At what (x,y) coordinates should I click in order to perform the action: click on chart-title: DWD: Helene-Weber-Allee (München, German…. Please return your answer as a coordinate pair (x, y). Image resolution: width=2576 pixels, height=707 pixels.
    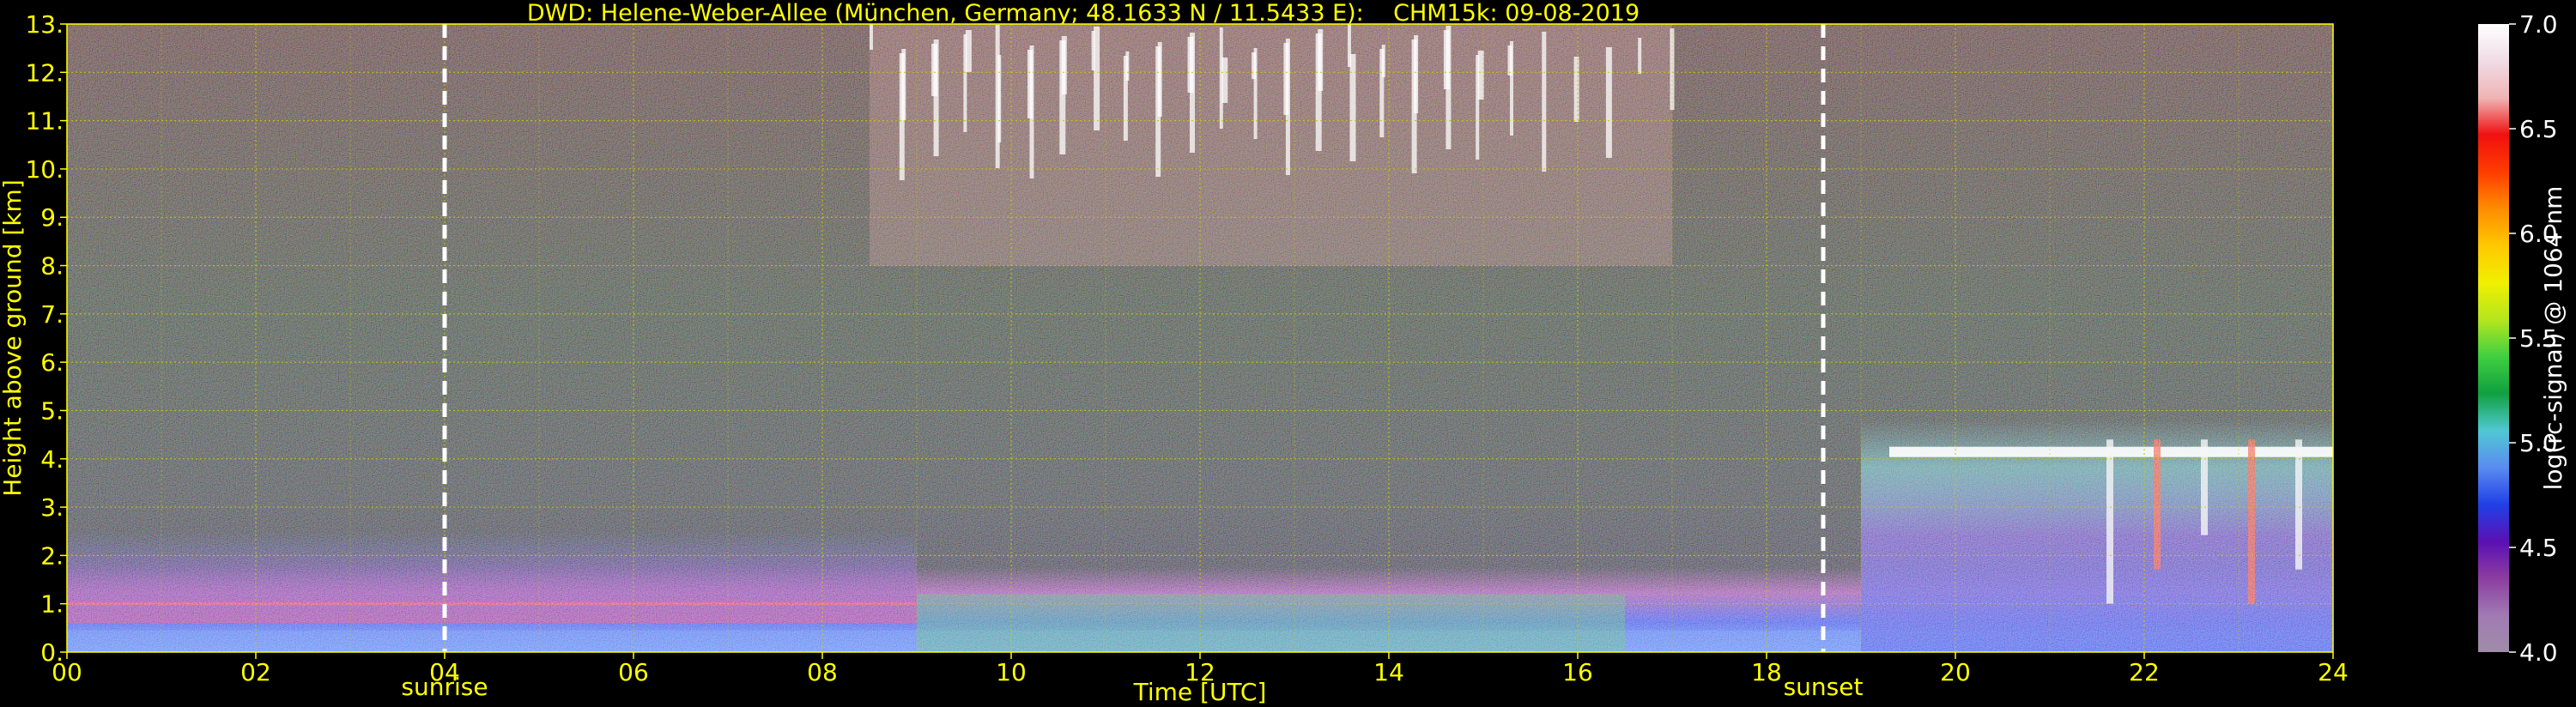
    Looking at the image, I should click on (1083, 14).